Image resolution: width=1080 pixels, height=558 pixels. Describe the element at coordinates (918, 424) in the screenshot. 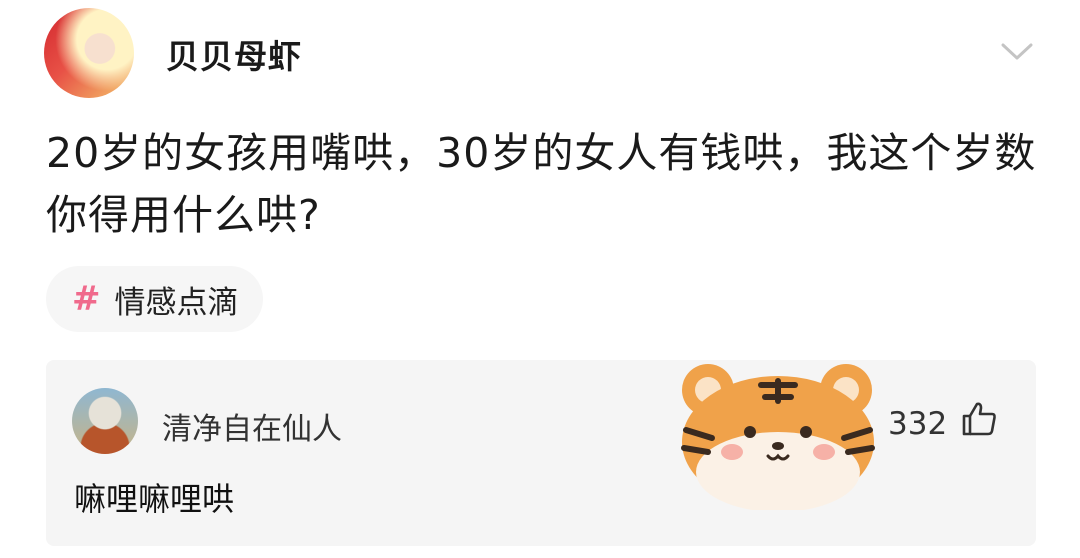

I see `like-count: 332` at that location.